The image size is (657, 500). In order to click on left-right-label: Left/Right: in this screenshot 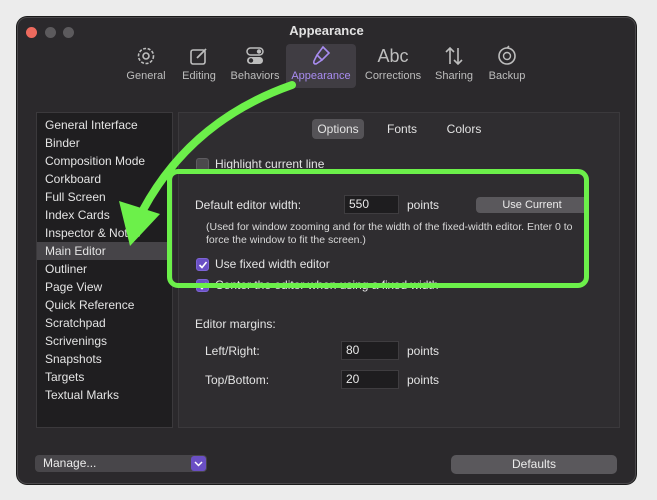, I will do `click(232, 351)`.